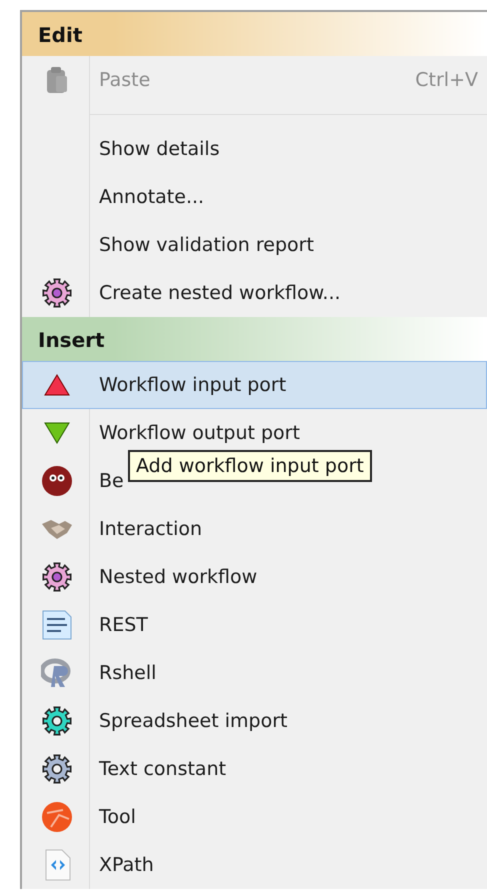  What do you see at coordinates (193, 385) in the screenshot?
I see `item-label: Workflow input port` at bounding box center [193, 385].